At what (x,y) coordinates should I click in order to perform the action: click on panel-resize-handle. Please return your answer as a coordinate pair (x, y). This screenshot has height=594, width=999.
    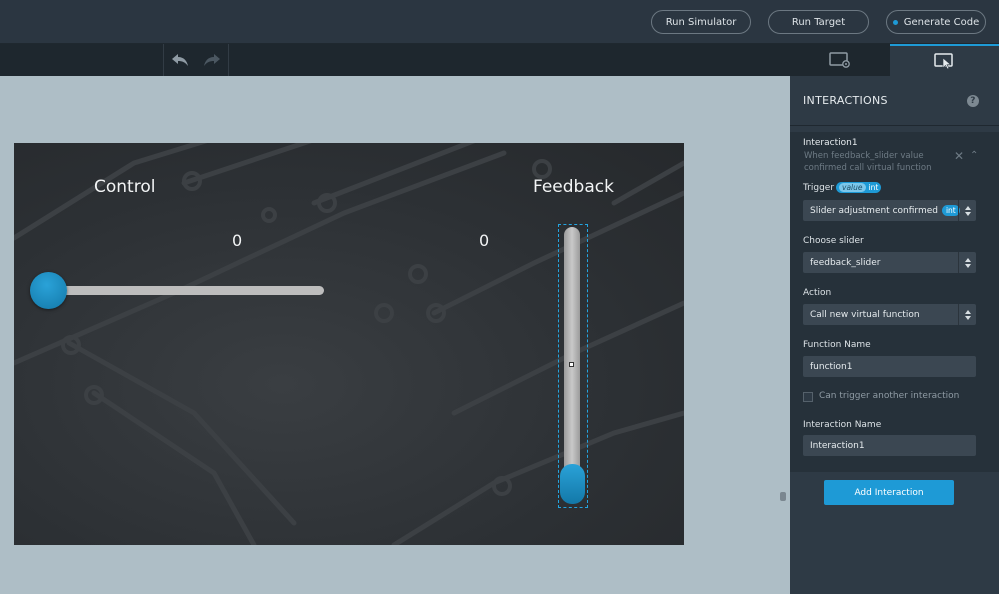
    Looking at the image, I should click on (783, 496).